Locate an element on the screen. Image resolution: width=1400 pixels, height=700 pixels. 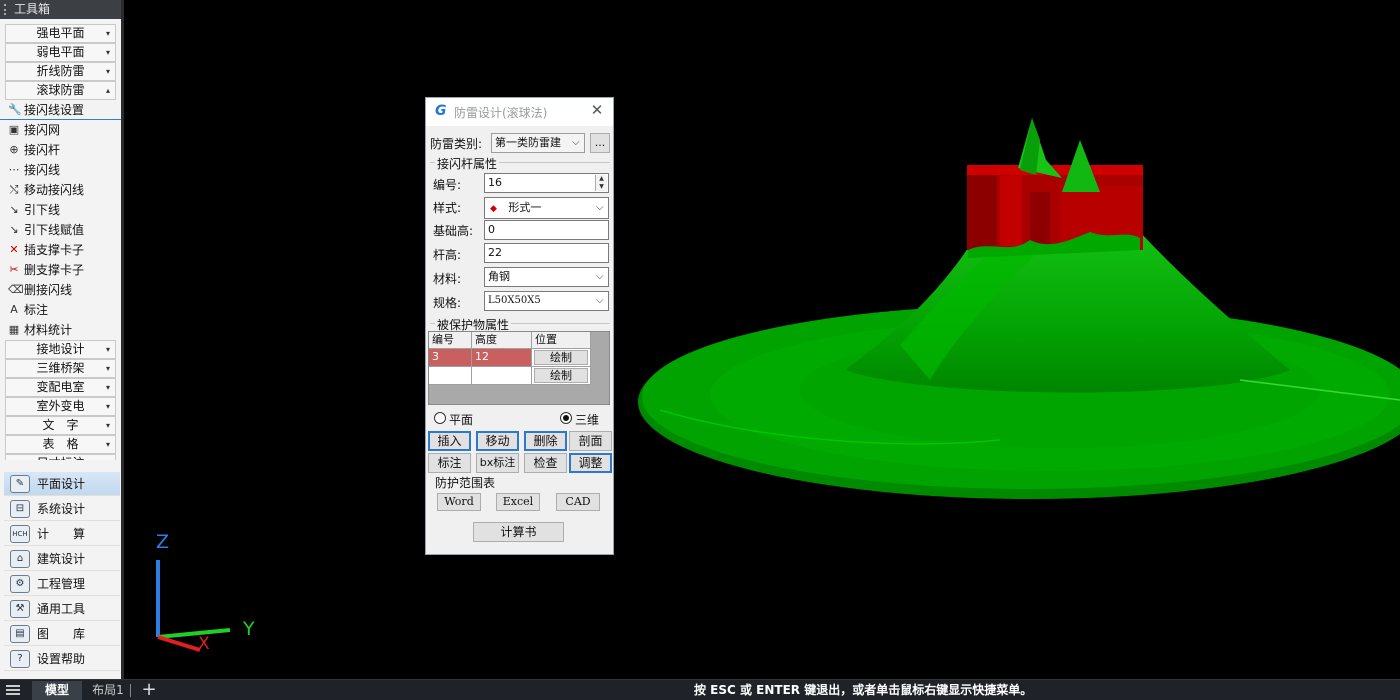
tool-item-4: ⤭ 移动接闪线 is located at coordinates (60, 190).